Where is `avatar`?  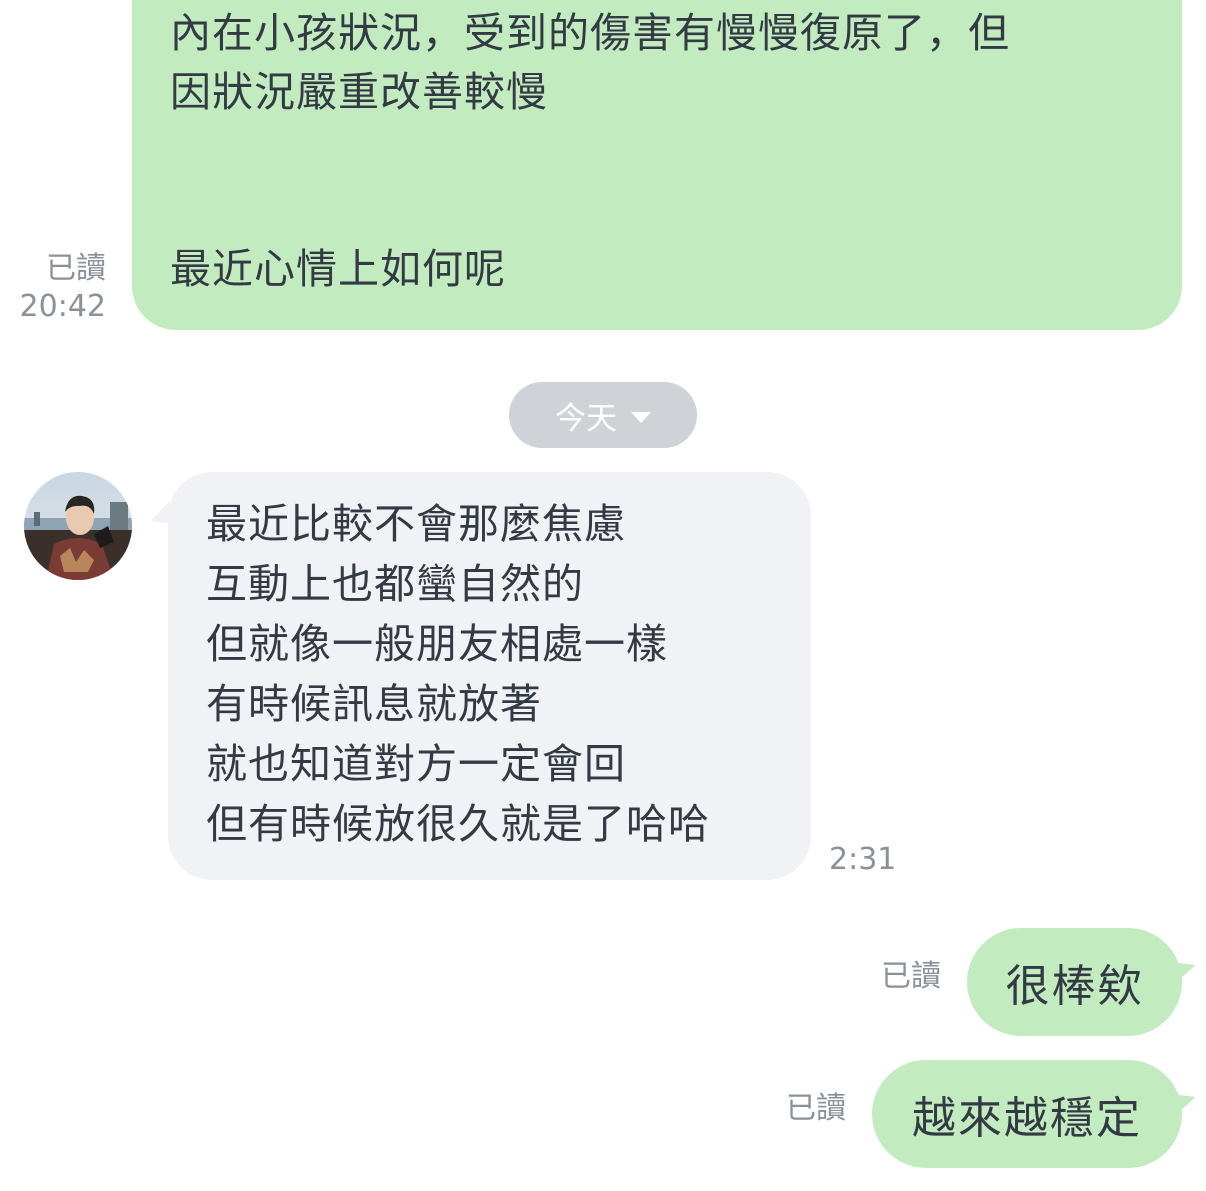
avatar is located at coordinates (78, 526).